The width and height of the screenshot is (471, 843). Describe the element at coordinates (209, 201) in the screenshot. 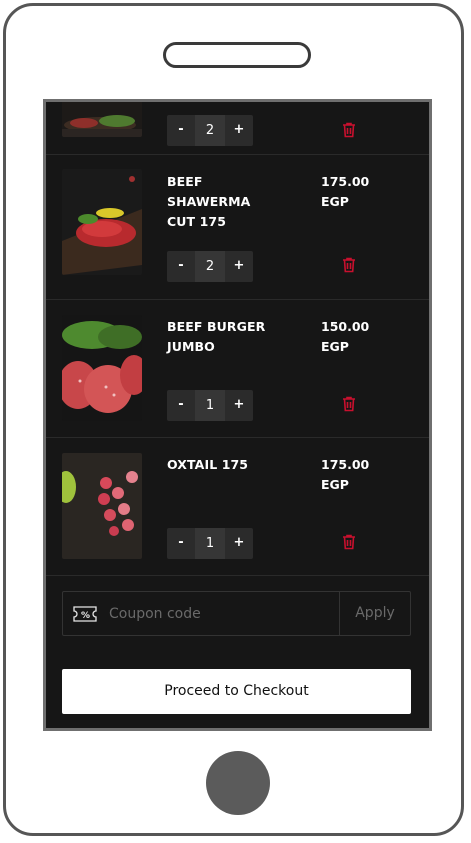

I see `product-name: BEEF SHAWERMA CUT 175` at that location.